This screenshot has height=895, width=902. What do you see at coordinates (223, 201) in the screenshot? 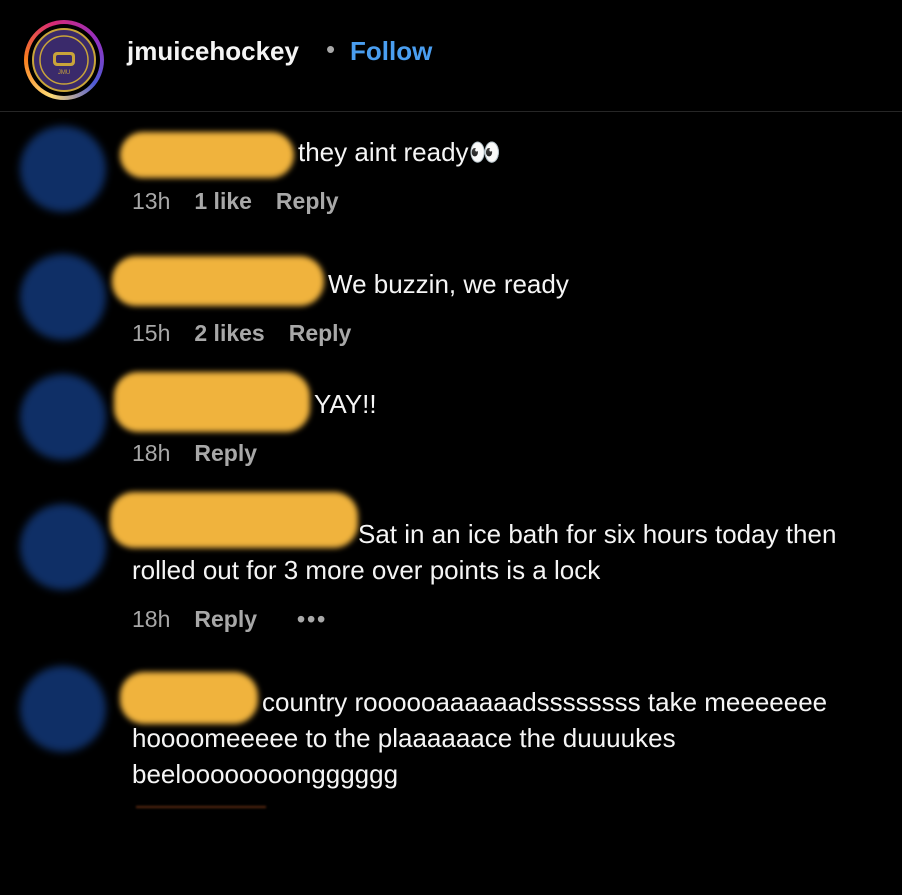
I see `likes-count: 1 like` at bounding box center [223, 201].